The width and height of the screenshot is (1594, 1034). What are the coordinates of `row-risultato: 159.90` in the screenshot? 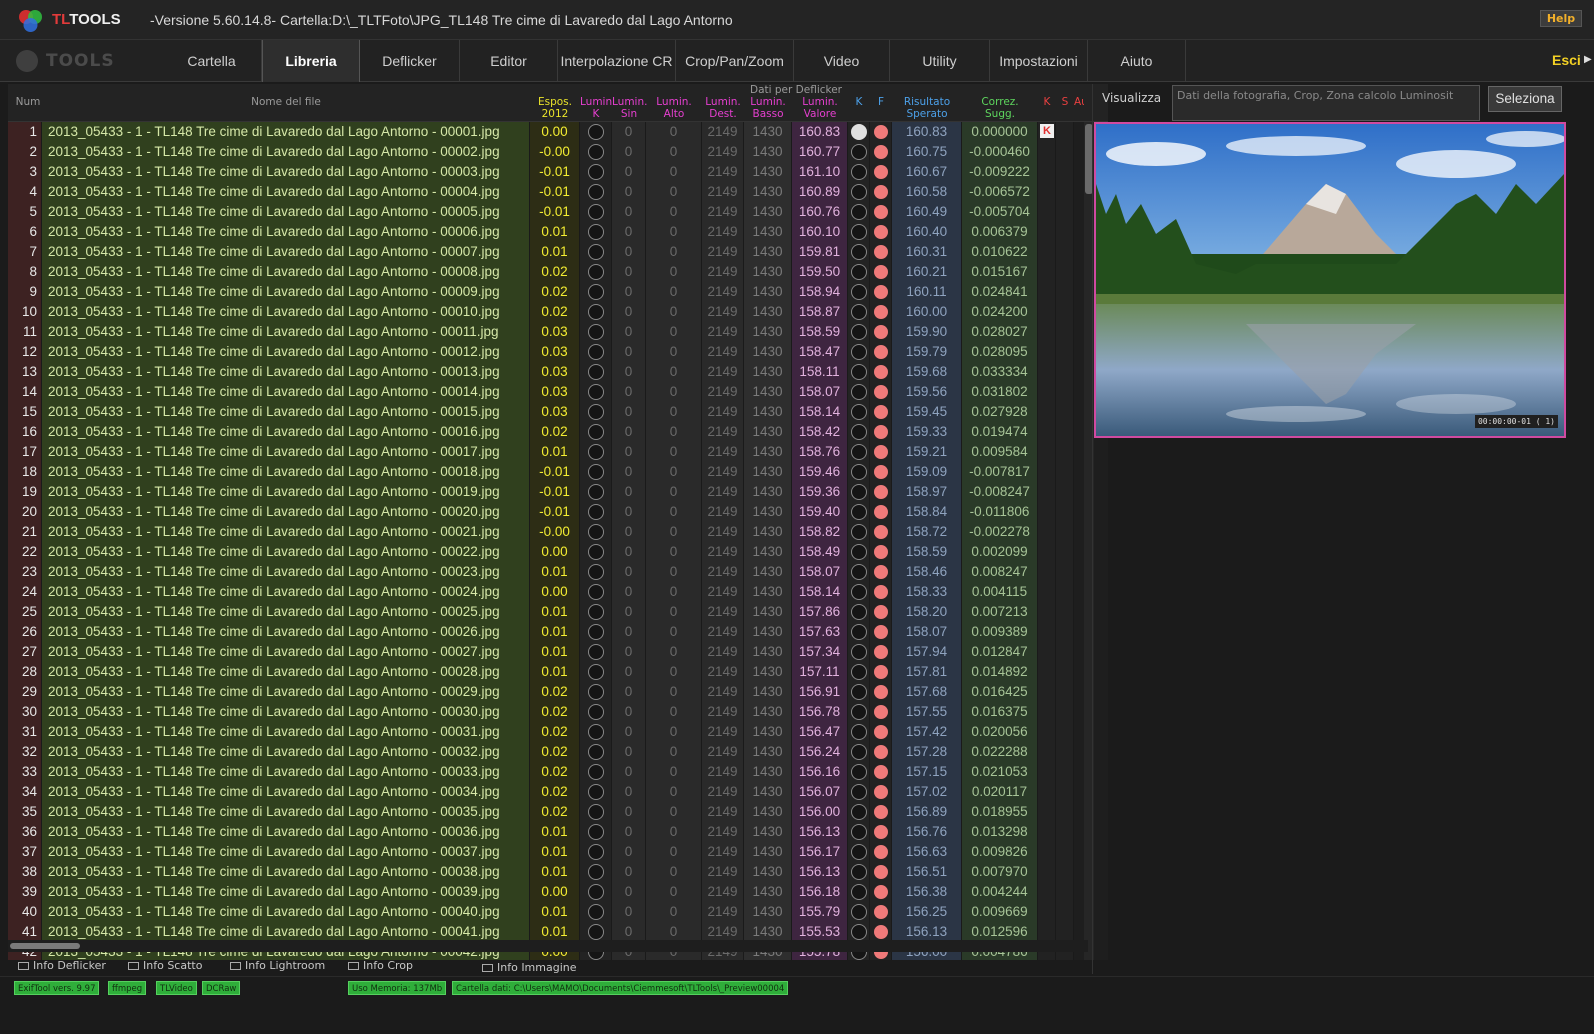 It's located at (927, 332).